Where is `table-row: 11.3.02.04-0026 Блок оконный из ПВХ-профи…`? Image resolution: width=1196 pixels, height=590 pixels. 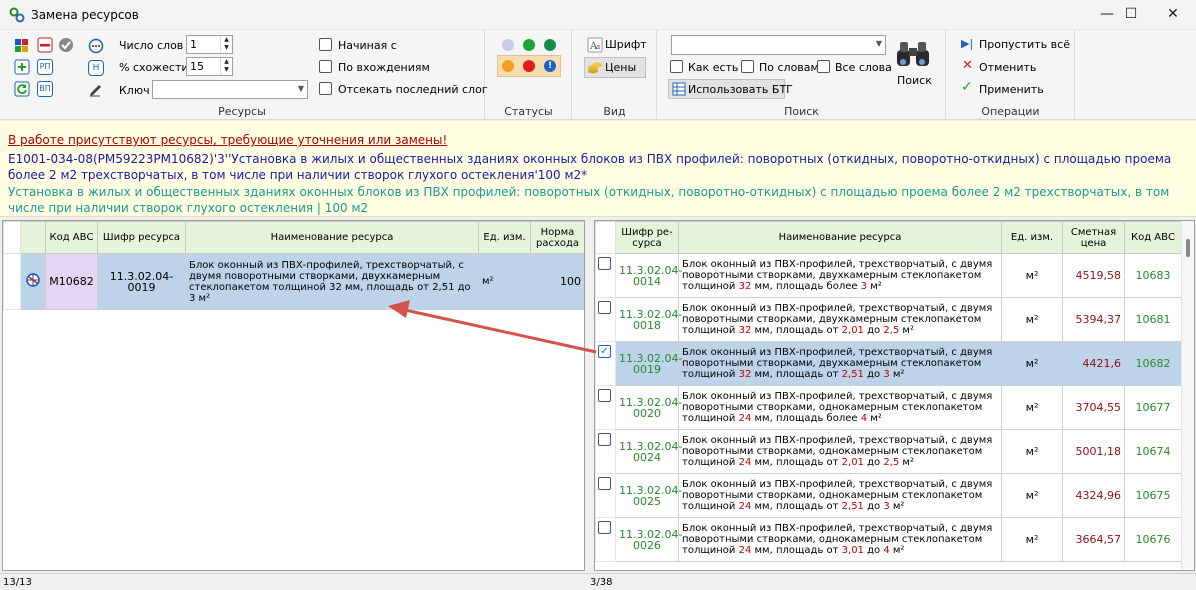
table-row: 11.3.02.04-0026 Блок оконный из ПВХ-профи… is located at coordinates (888, 539).